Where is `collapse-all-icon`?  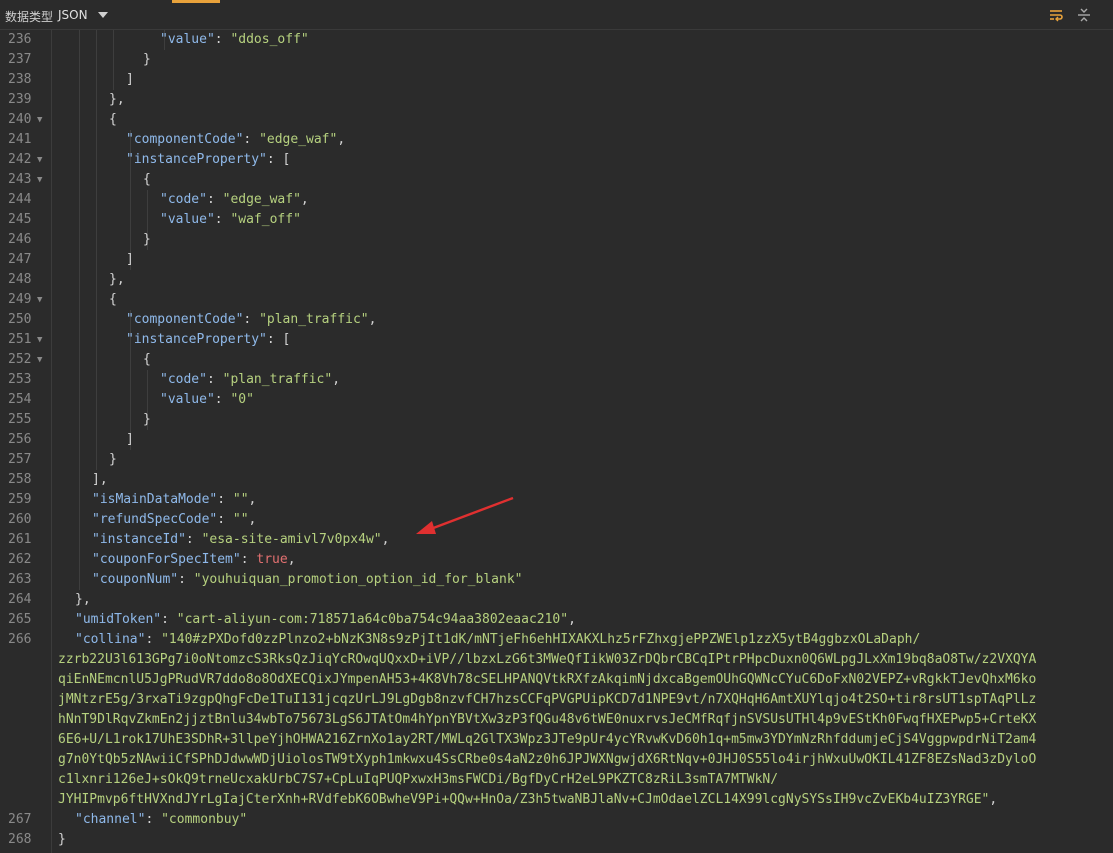 collapse-all-icon is located at coordinates (1084, 15).